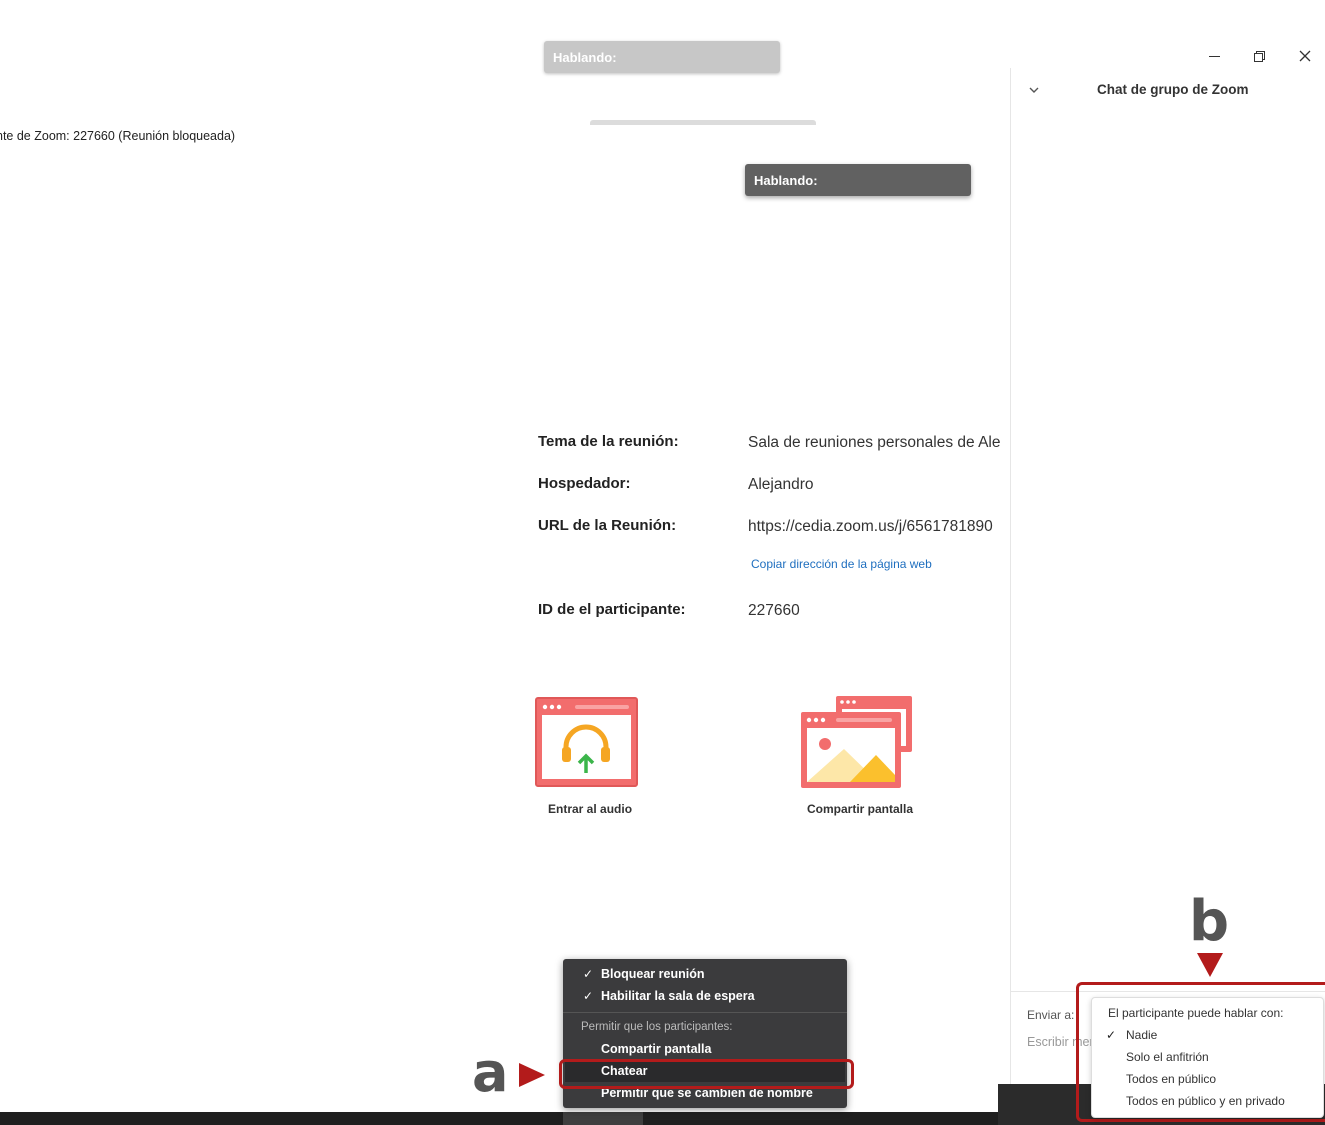 The height and width of the screenshot is (1125, 1325). Describe the element at coordinates (705, 1012) in the screenshot. I see `menu-divider` at that location.